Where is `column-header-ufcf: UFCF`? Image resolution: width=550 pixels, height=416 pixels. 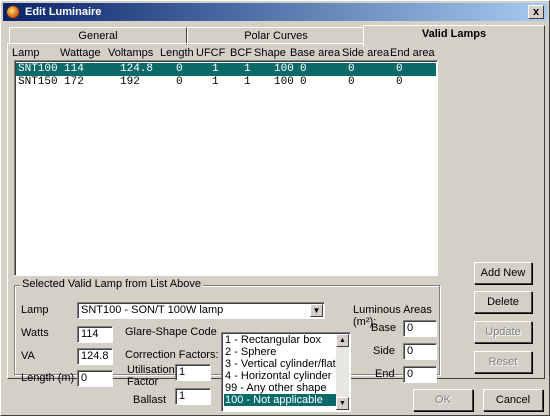
column-header-ufcf: UFCF is located at coordinates (211, 53).